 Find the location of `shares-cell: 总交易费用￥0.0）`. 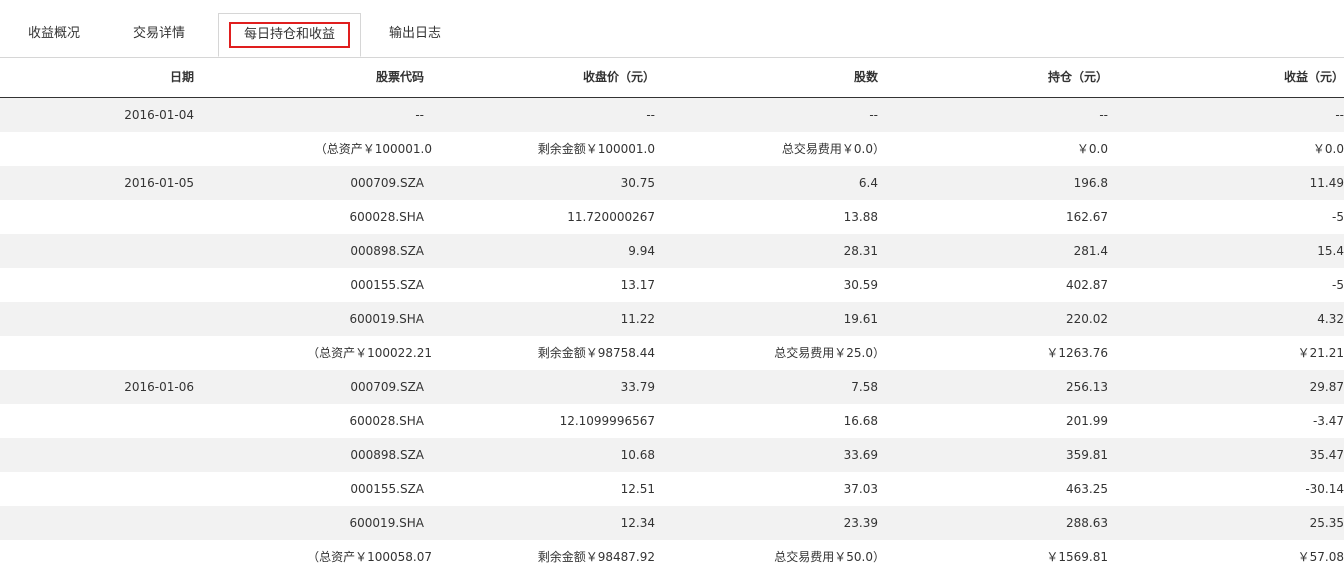

shares-cell: 总交易费用￥0.0） is located at coordinates (833, 149).